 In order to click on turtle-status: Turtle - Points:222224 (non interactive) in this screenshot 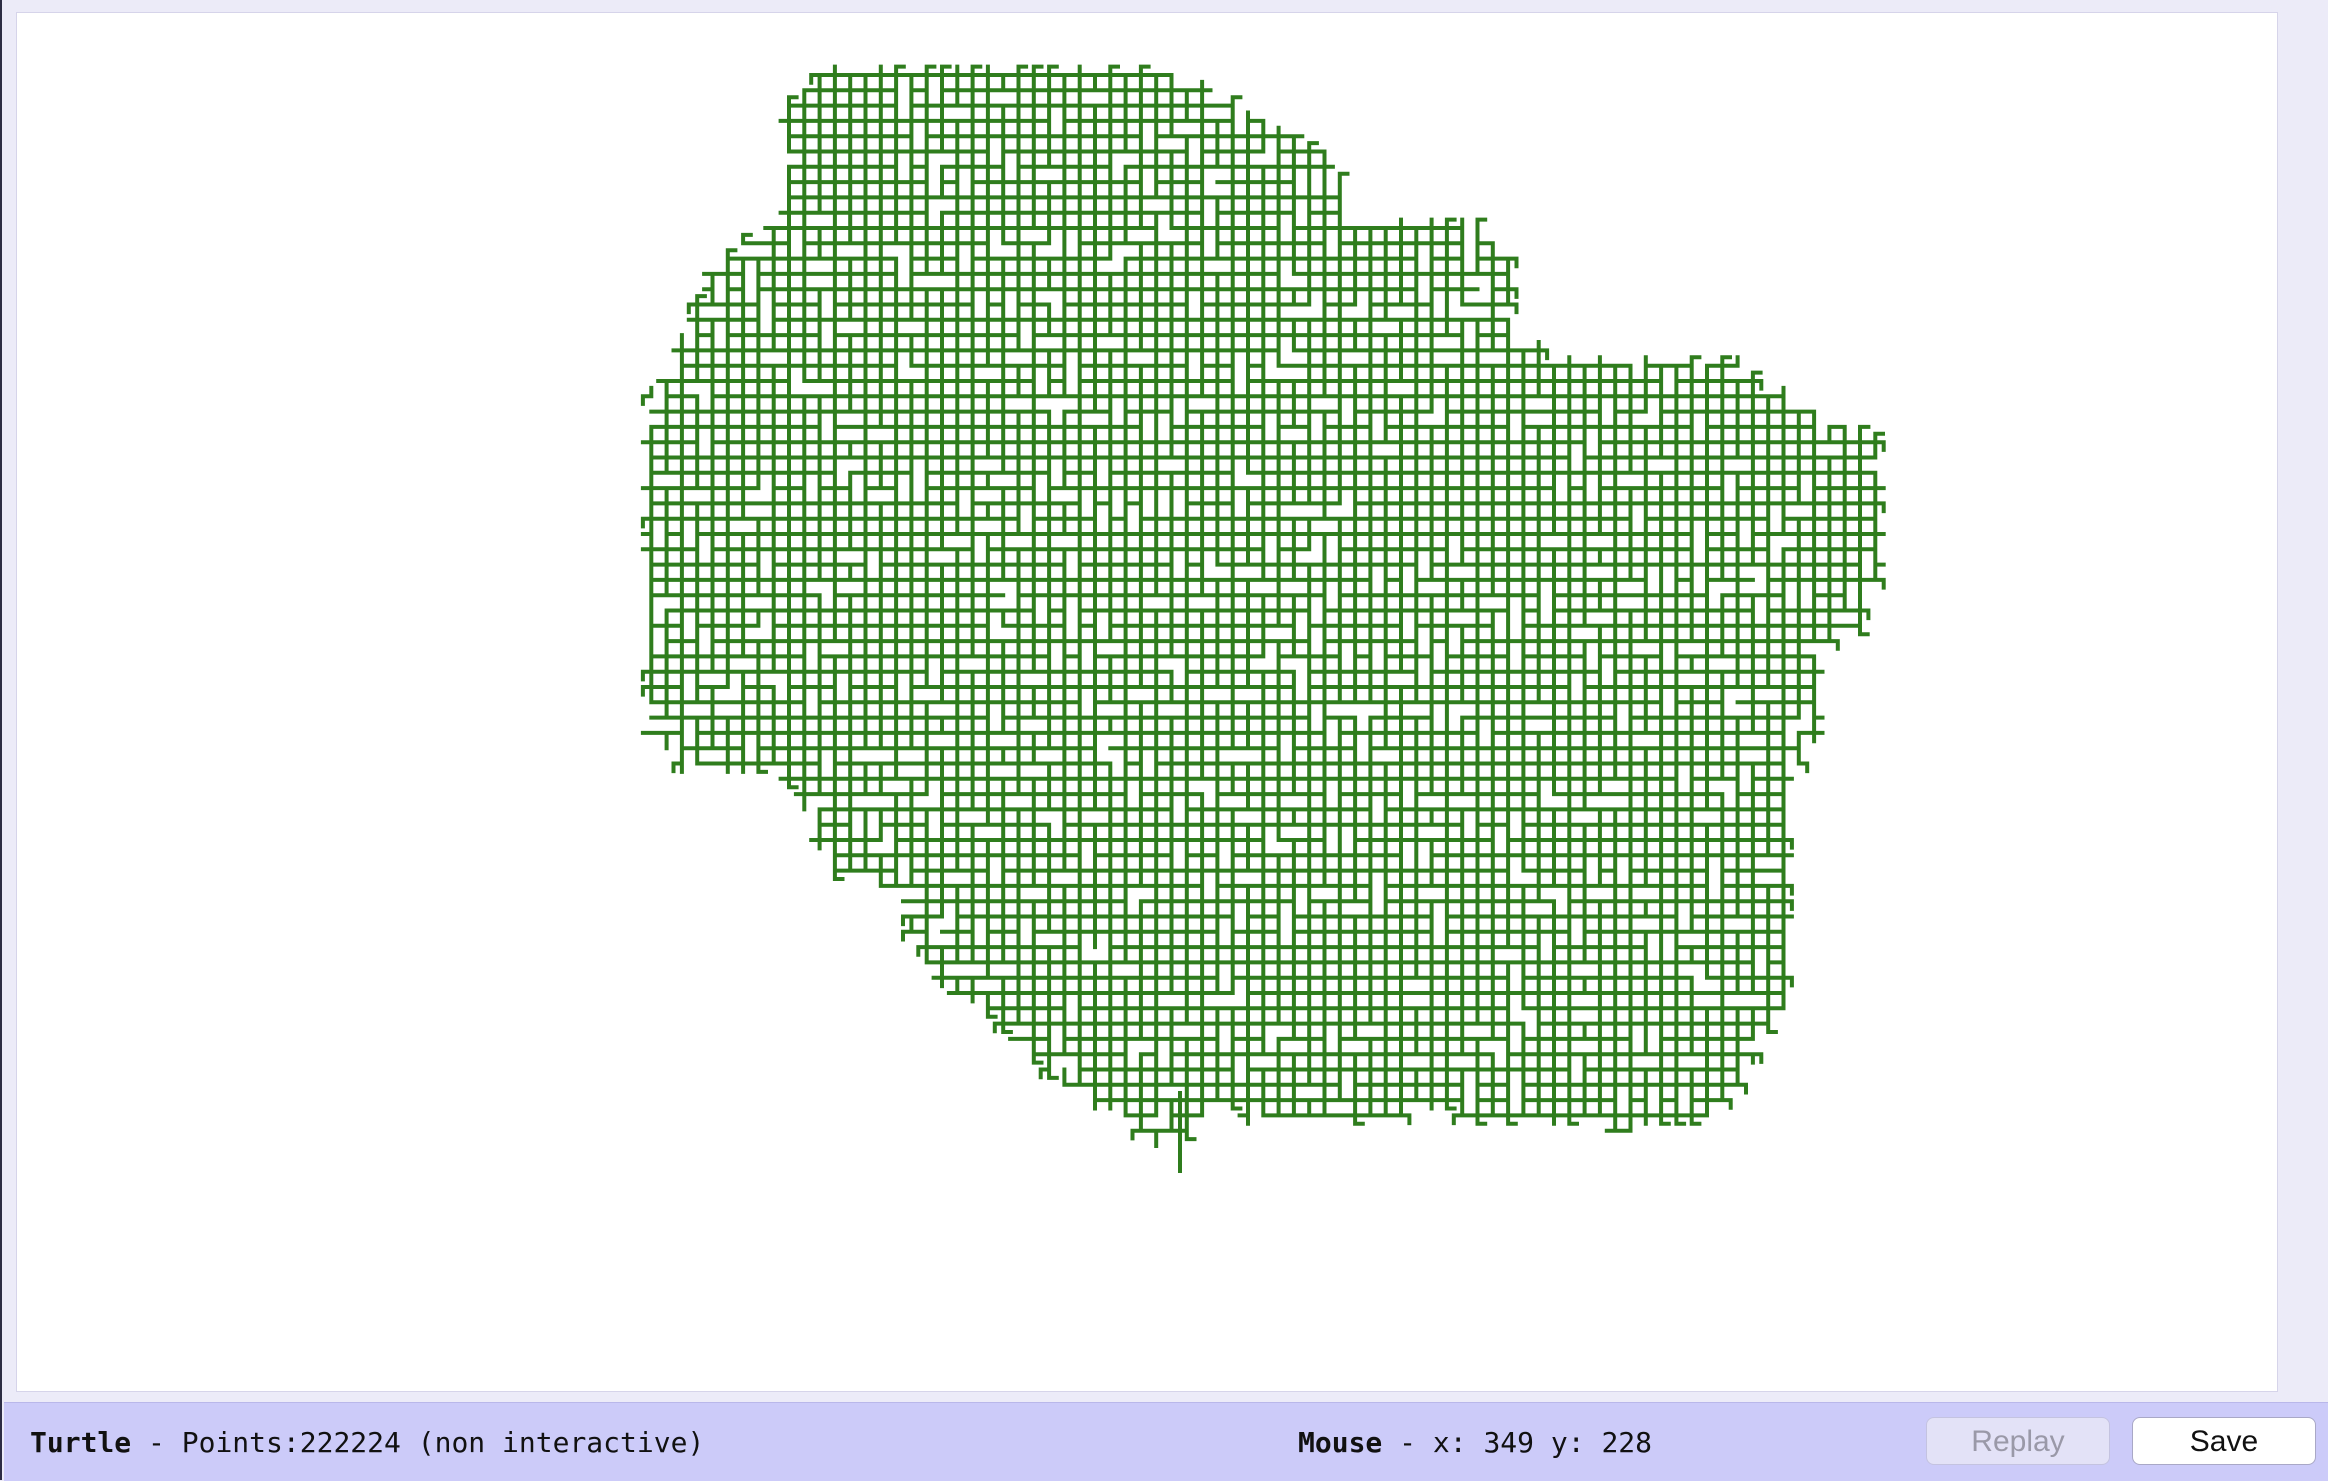, I will do `click(367, 1443)`.